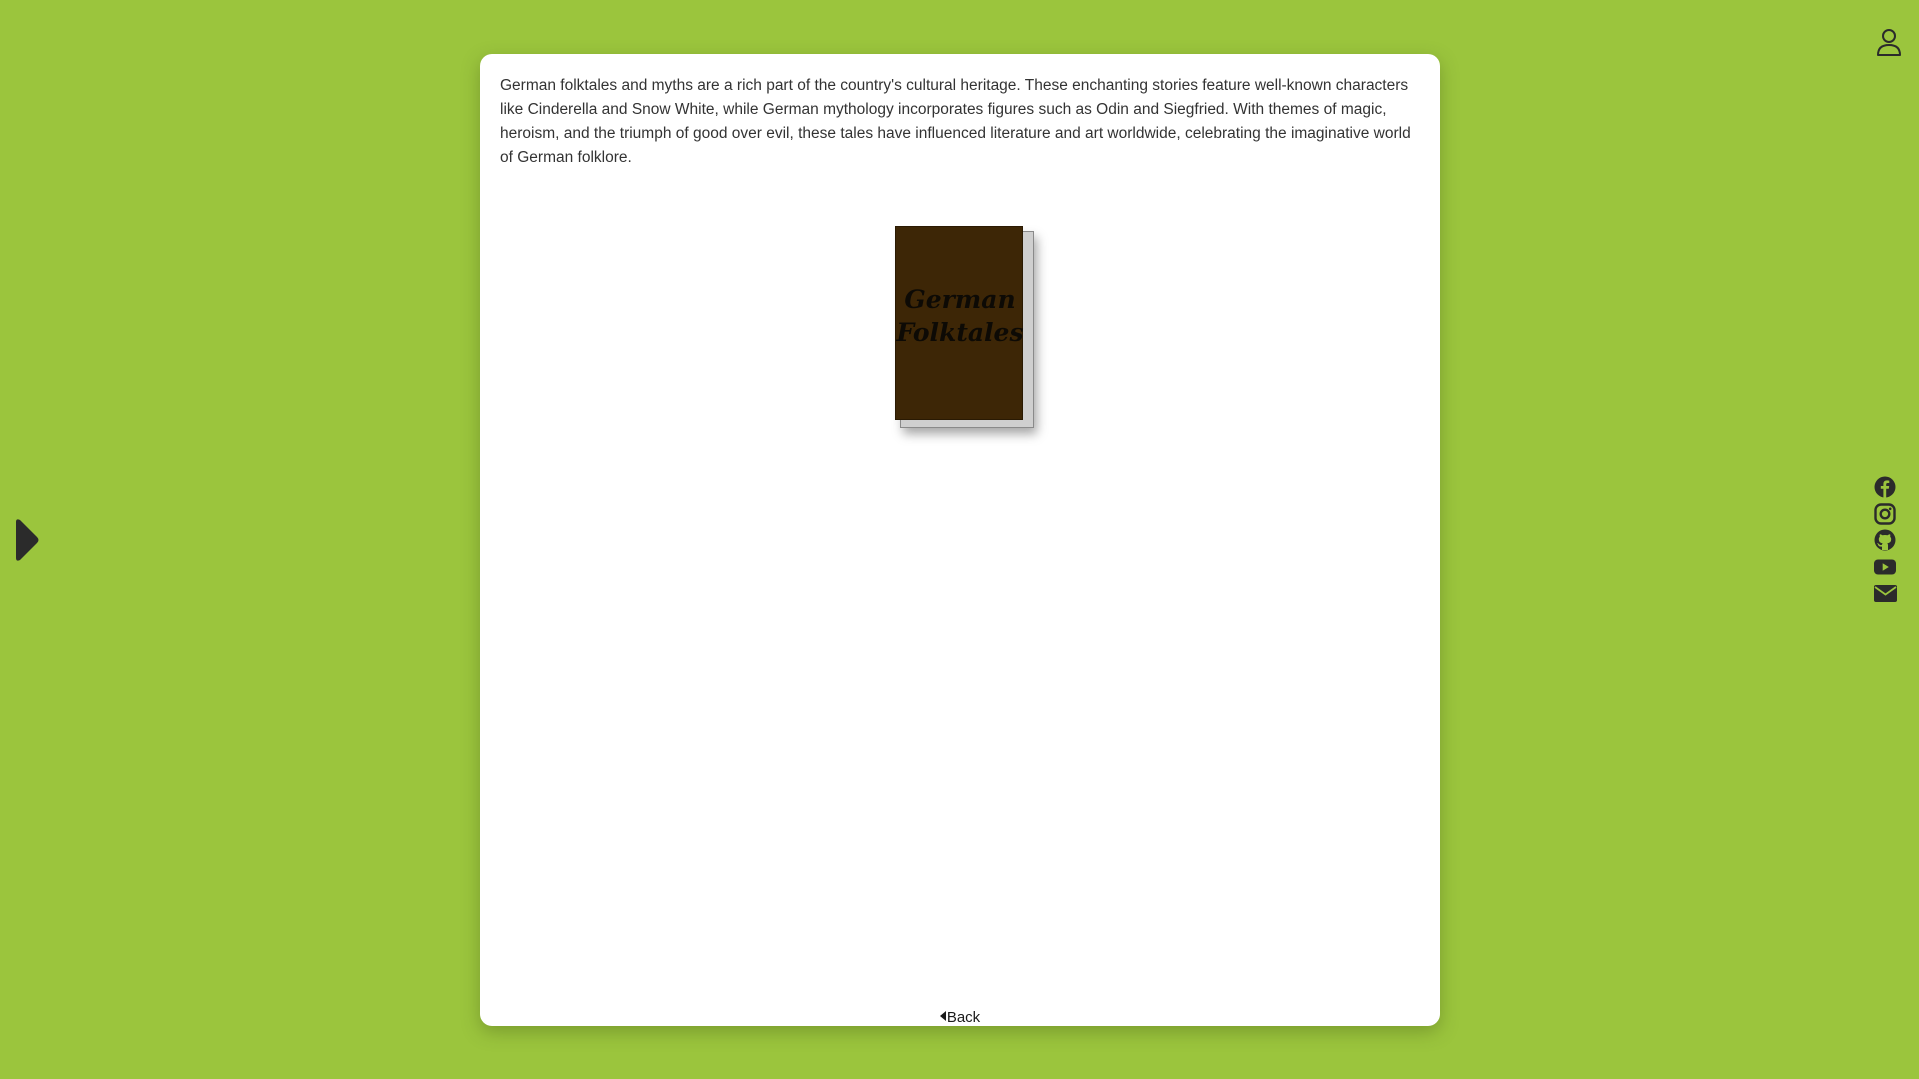 The height and width of the screenshot is (1079, 1919). I want to click on social-links, so click(1887, 542).